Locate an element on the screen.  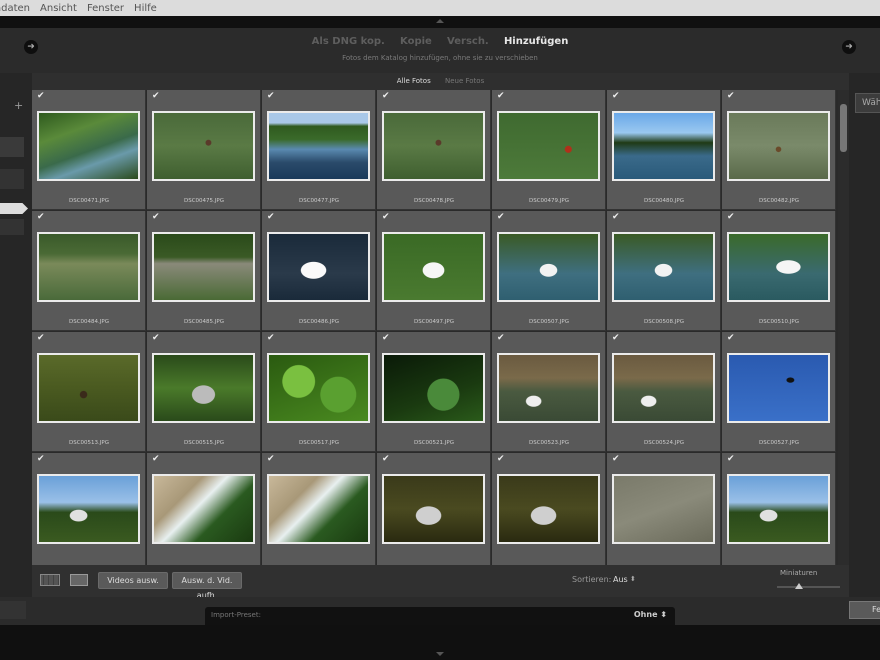
tab-new-photos: Neue Fotos is located at coordinates (464, 81).